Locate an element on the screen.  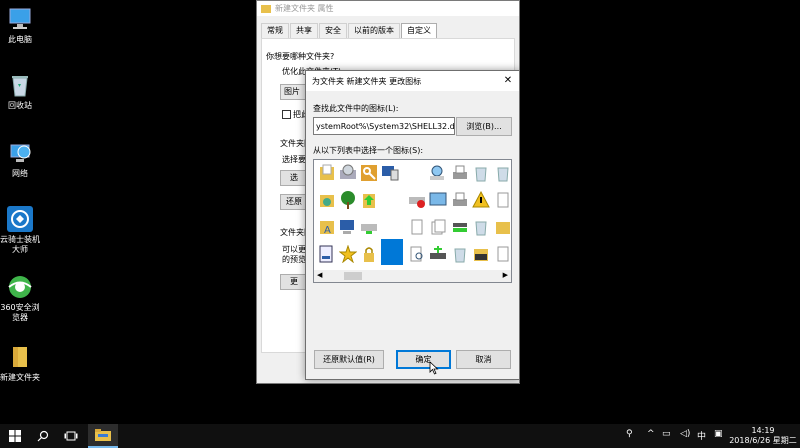
document-icon is located at coordinates (502, 200).